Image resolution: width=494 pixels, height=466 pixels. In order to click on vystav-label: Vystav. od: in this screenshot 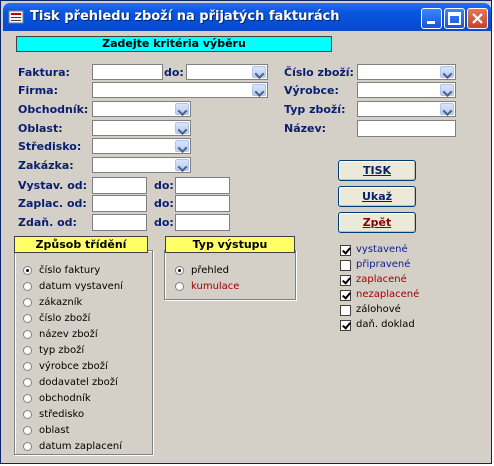, I will do `click(53, 185)`.